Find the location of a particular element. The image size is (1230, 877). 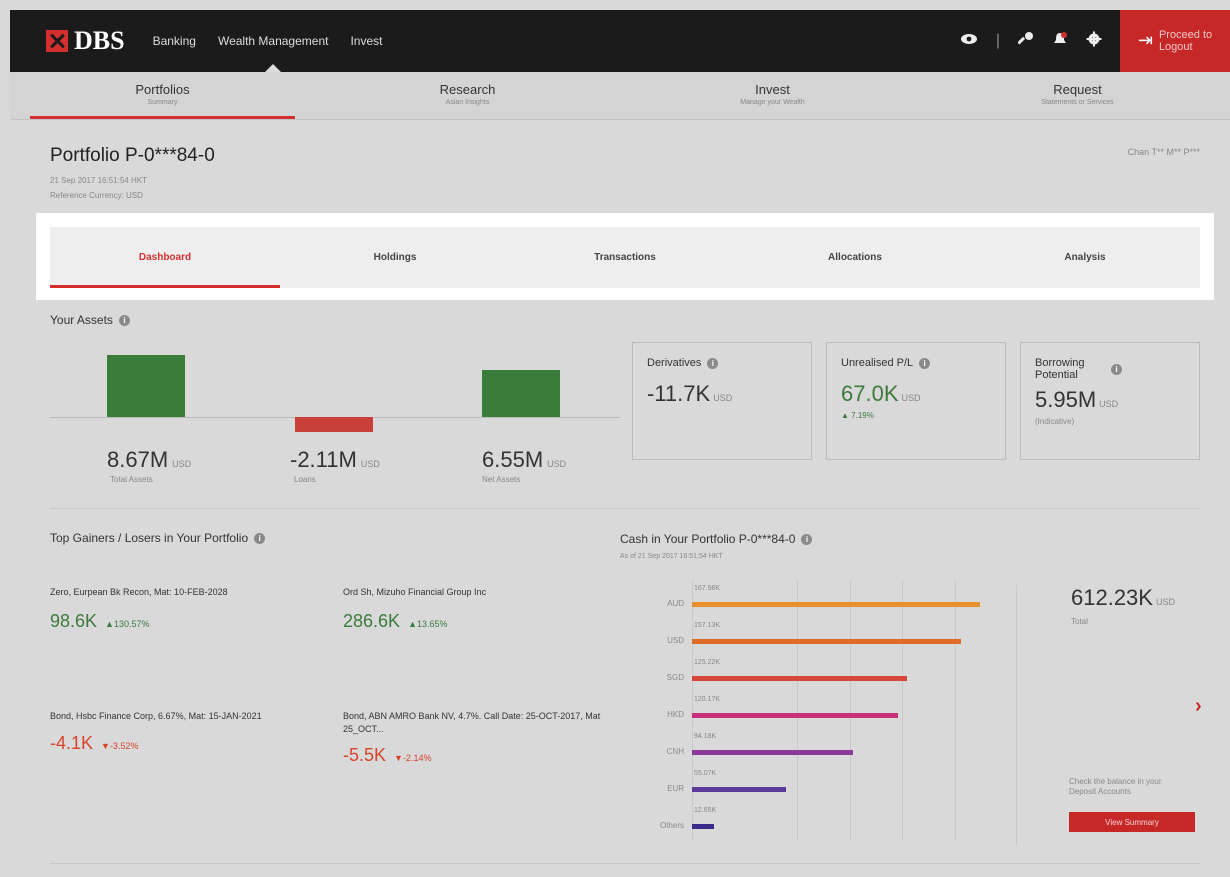

bar-value-label: 120.17K is located at coordinates (707, 699).